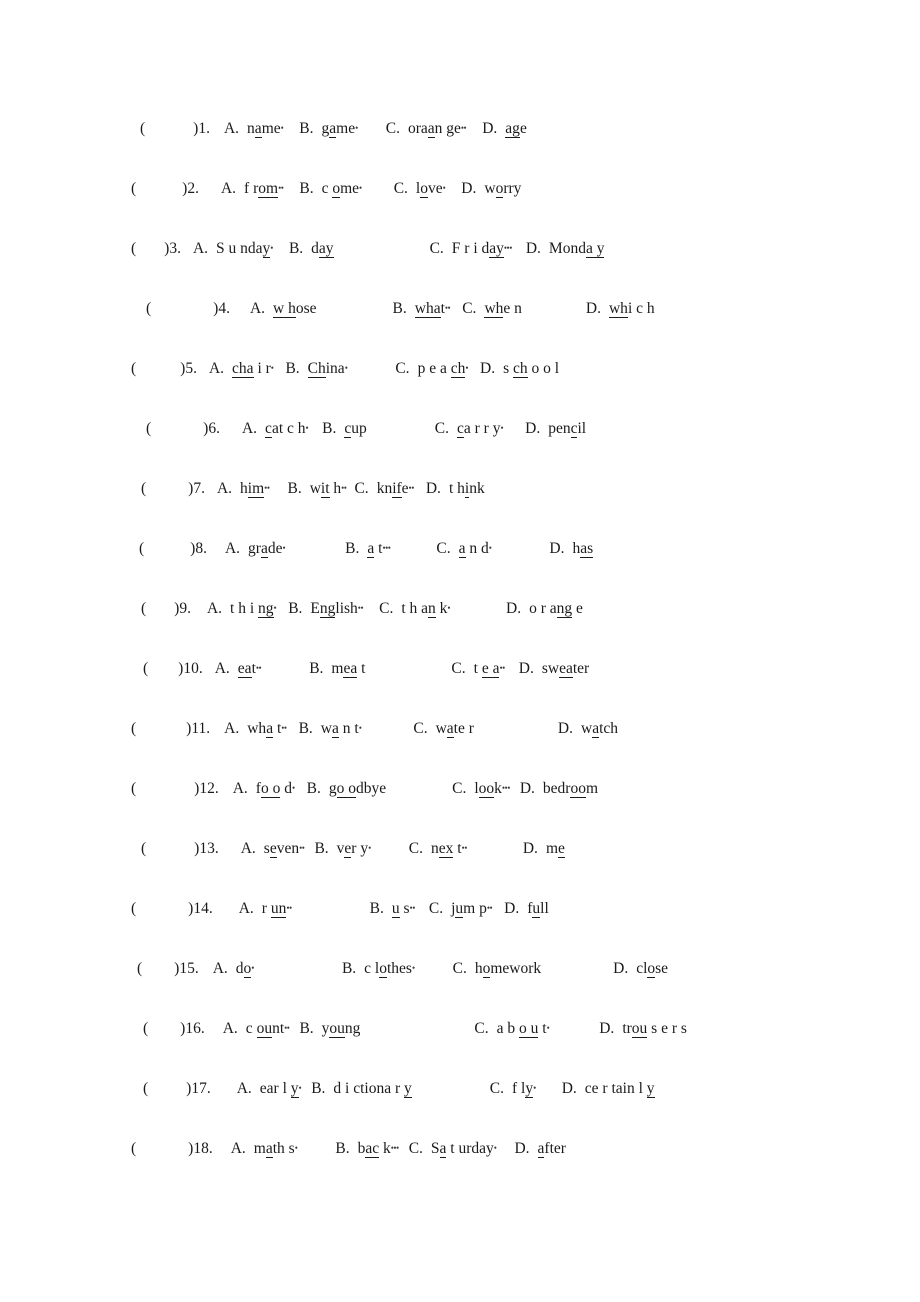 Image resolution: width=920 pixels, height=1302 pixels. I want to click on answer-option: D. o r ang e, so click(544, 609).